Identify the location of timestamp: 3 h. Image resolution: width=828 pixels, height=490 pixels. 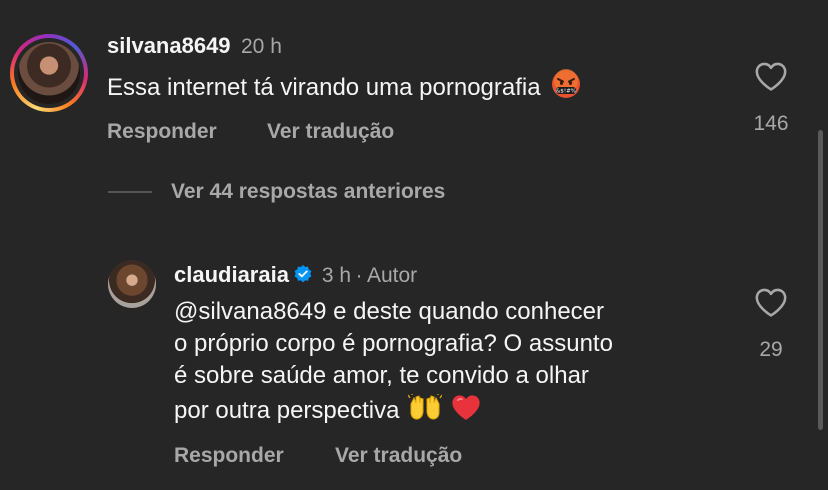
(336, 275).